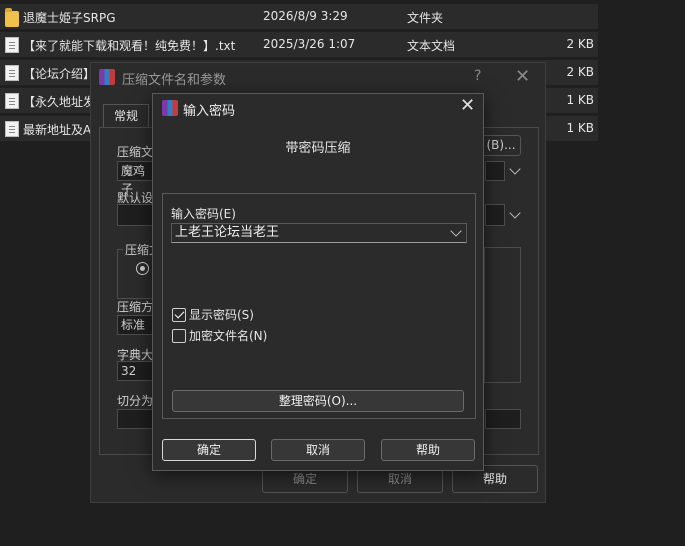  Describe the element at coordinates (135, 152) in the screenshot. I see `archive-name-label: 压缩文` at that location.